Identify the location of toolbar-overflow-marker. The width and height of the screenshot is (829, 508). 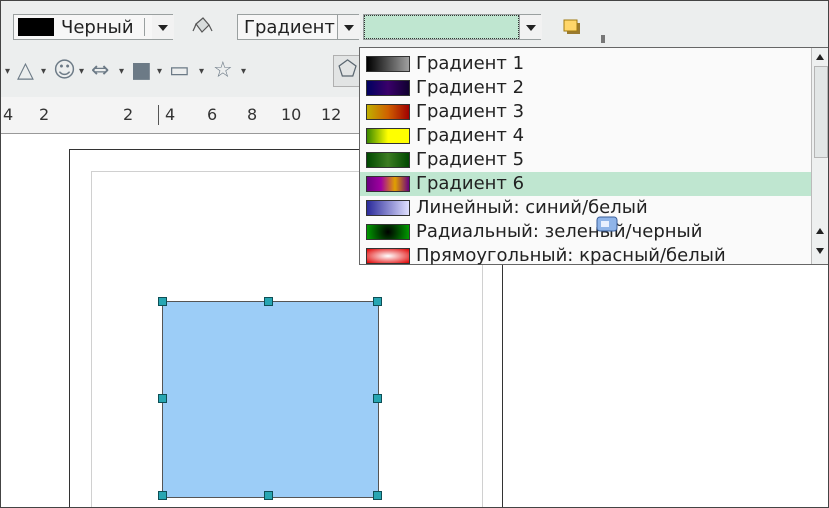
(603, 39).